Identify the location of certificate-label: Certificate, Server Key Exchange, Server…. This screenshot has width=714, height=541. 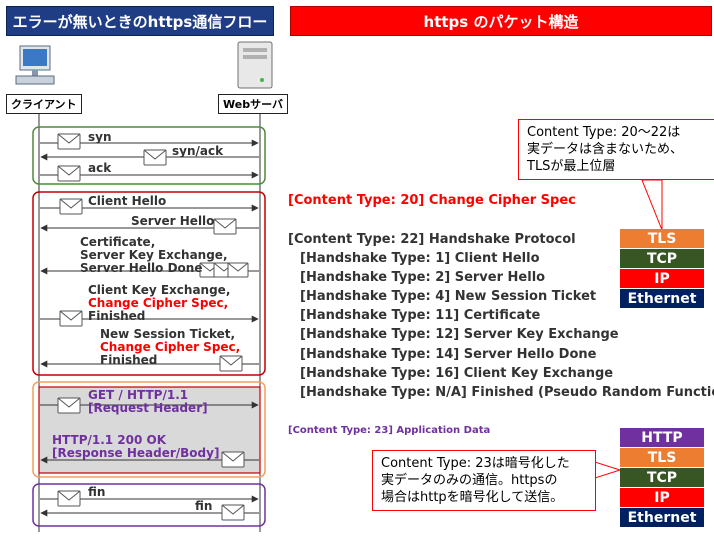
(154, 255).